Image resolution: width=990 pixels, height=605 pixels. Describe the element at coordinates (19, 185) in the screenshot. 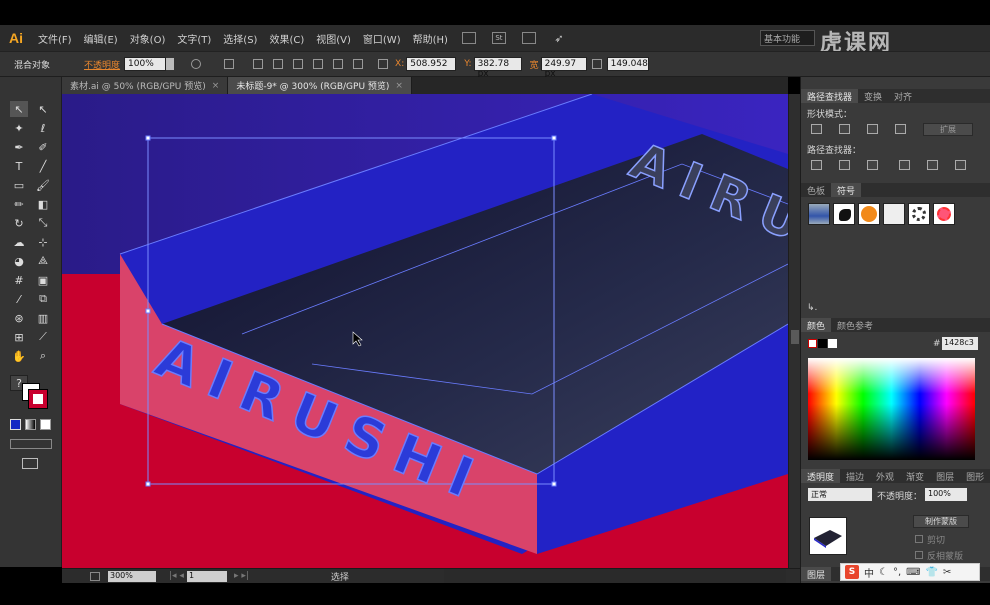

I see `rectangle-tool-icon: ▭` at that location.